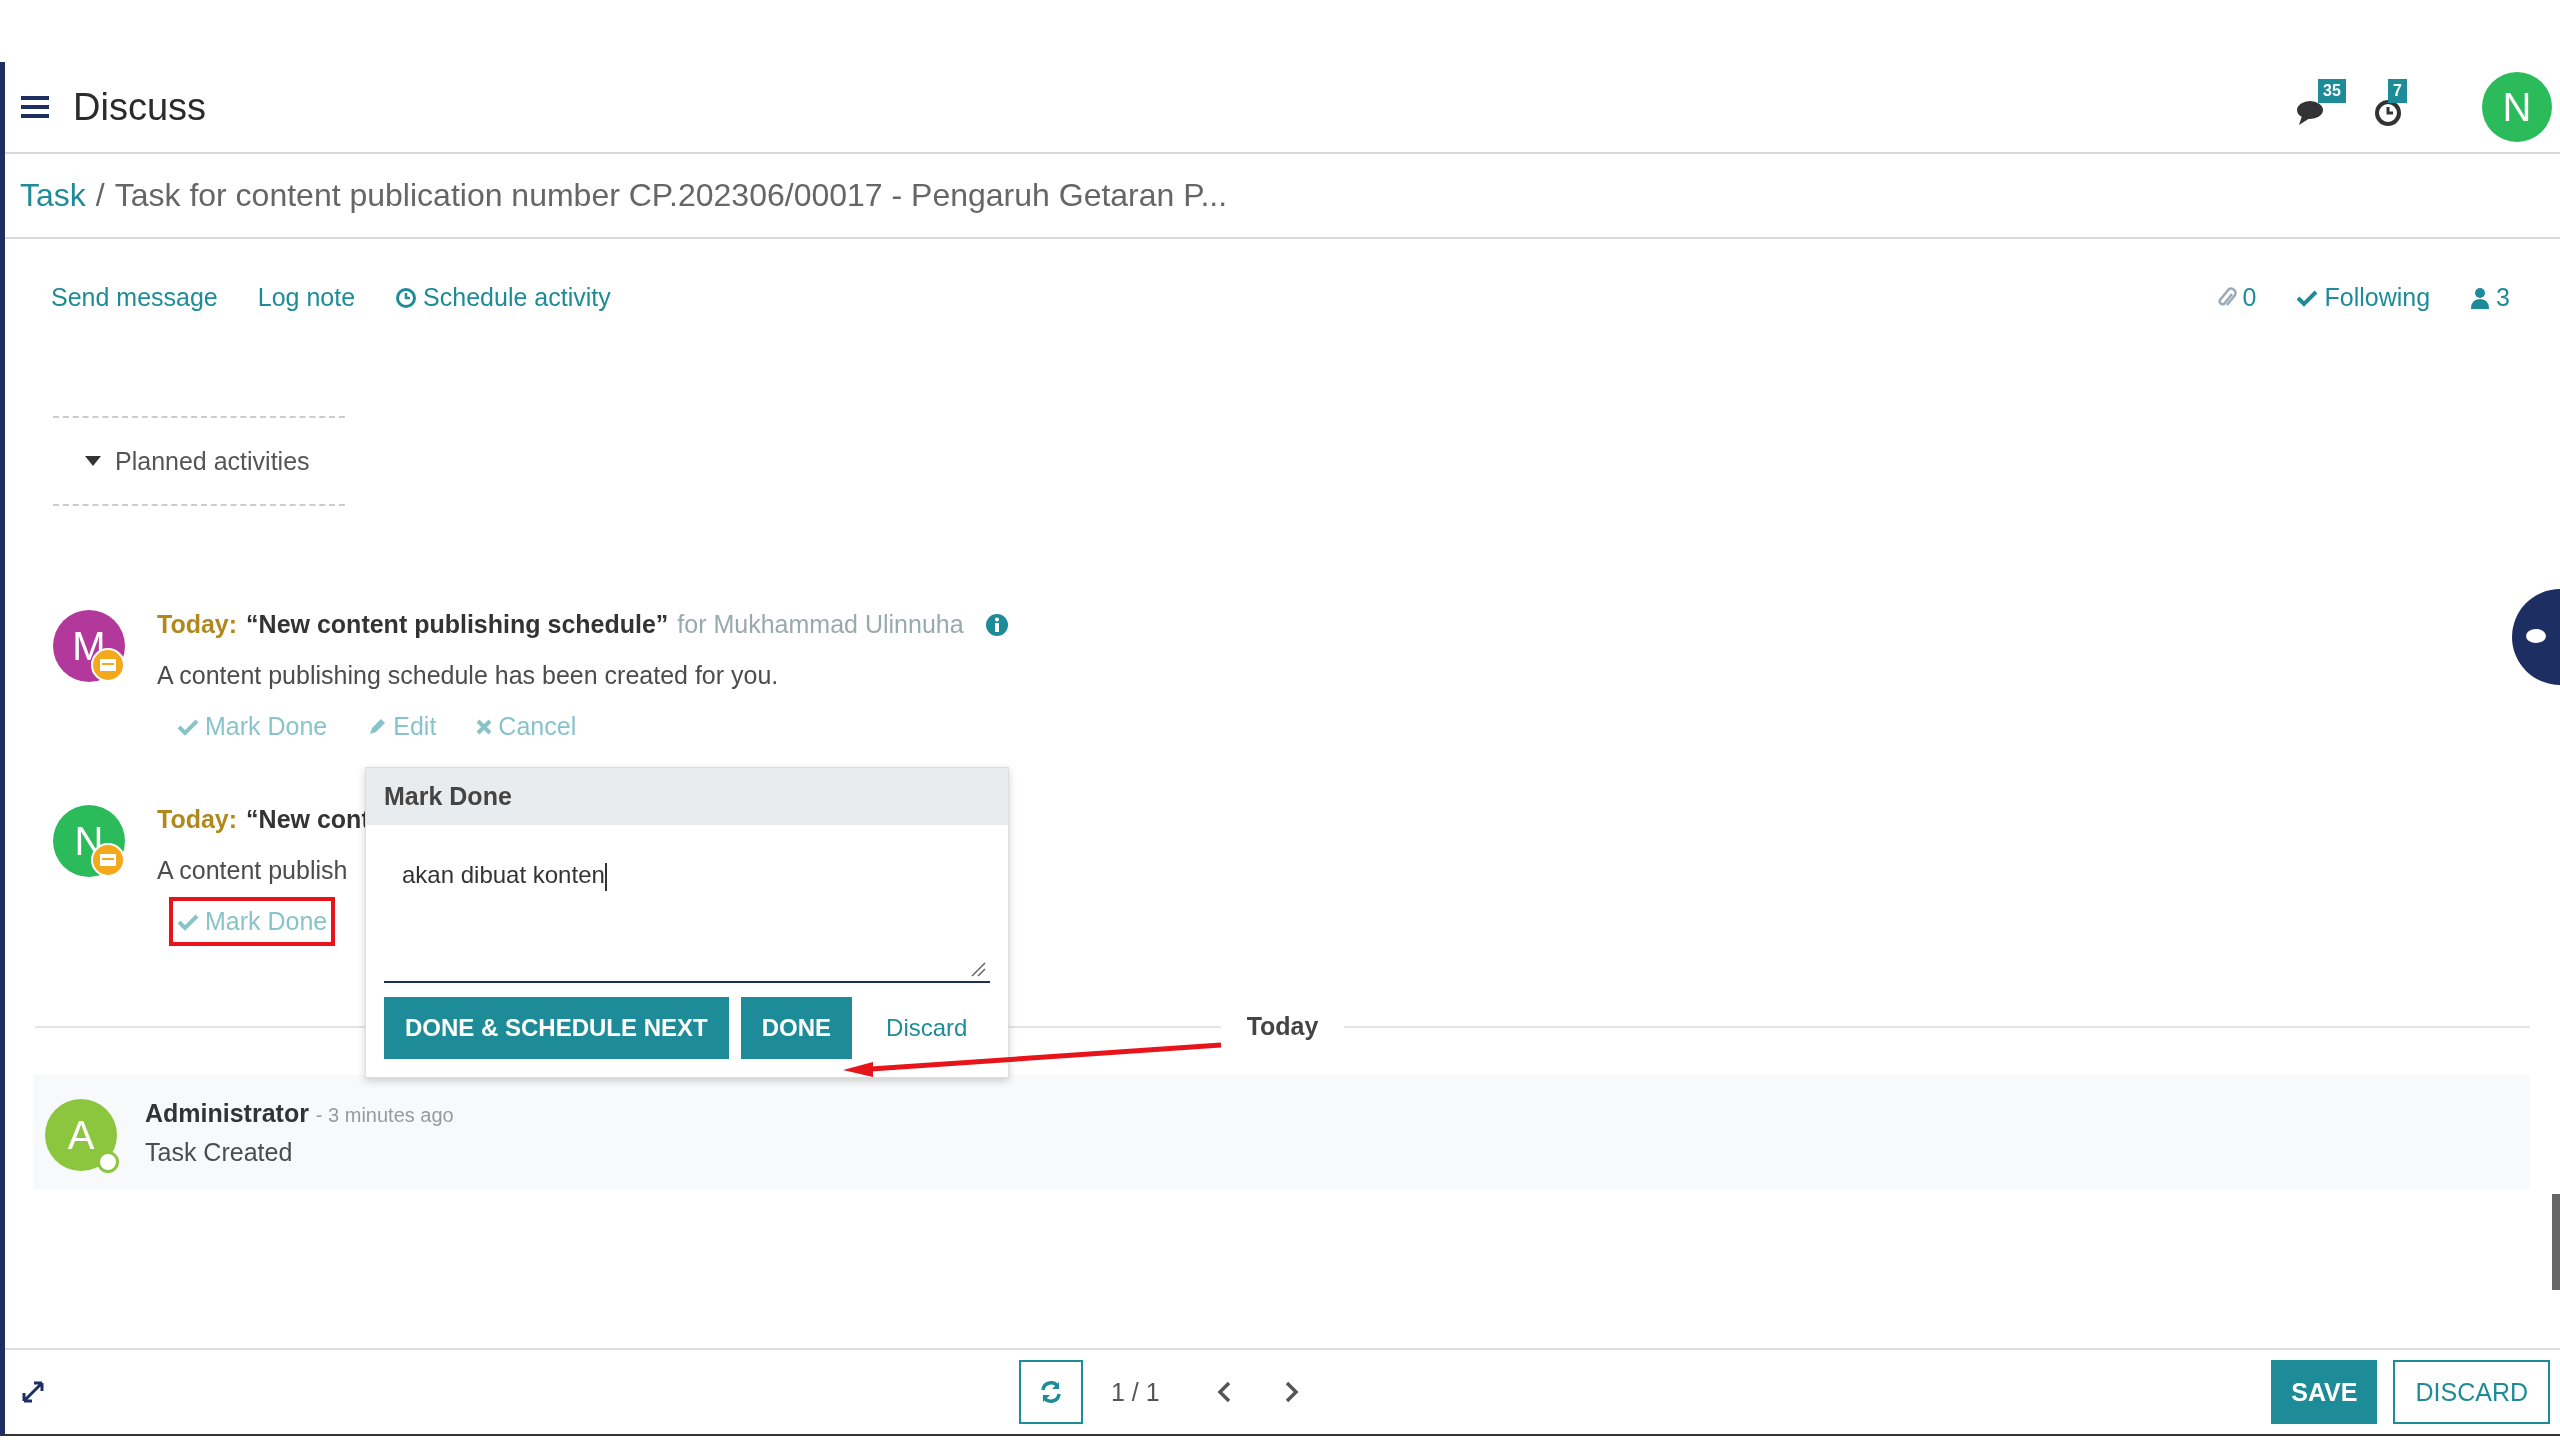 The height and width of the screenshot is (1440, 2560). Describe the element at coordinates (2480, 297) in the screenshot. I see `person-icon` at that location.